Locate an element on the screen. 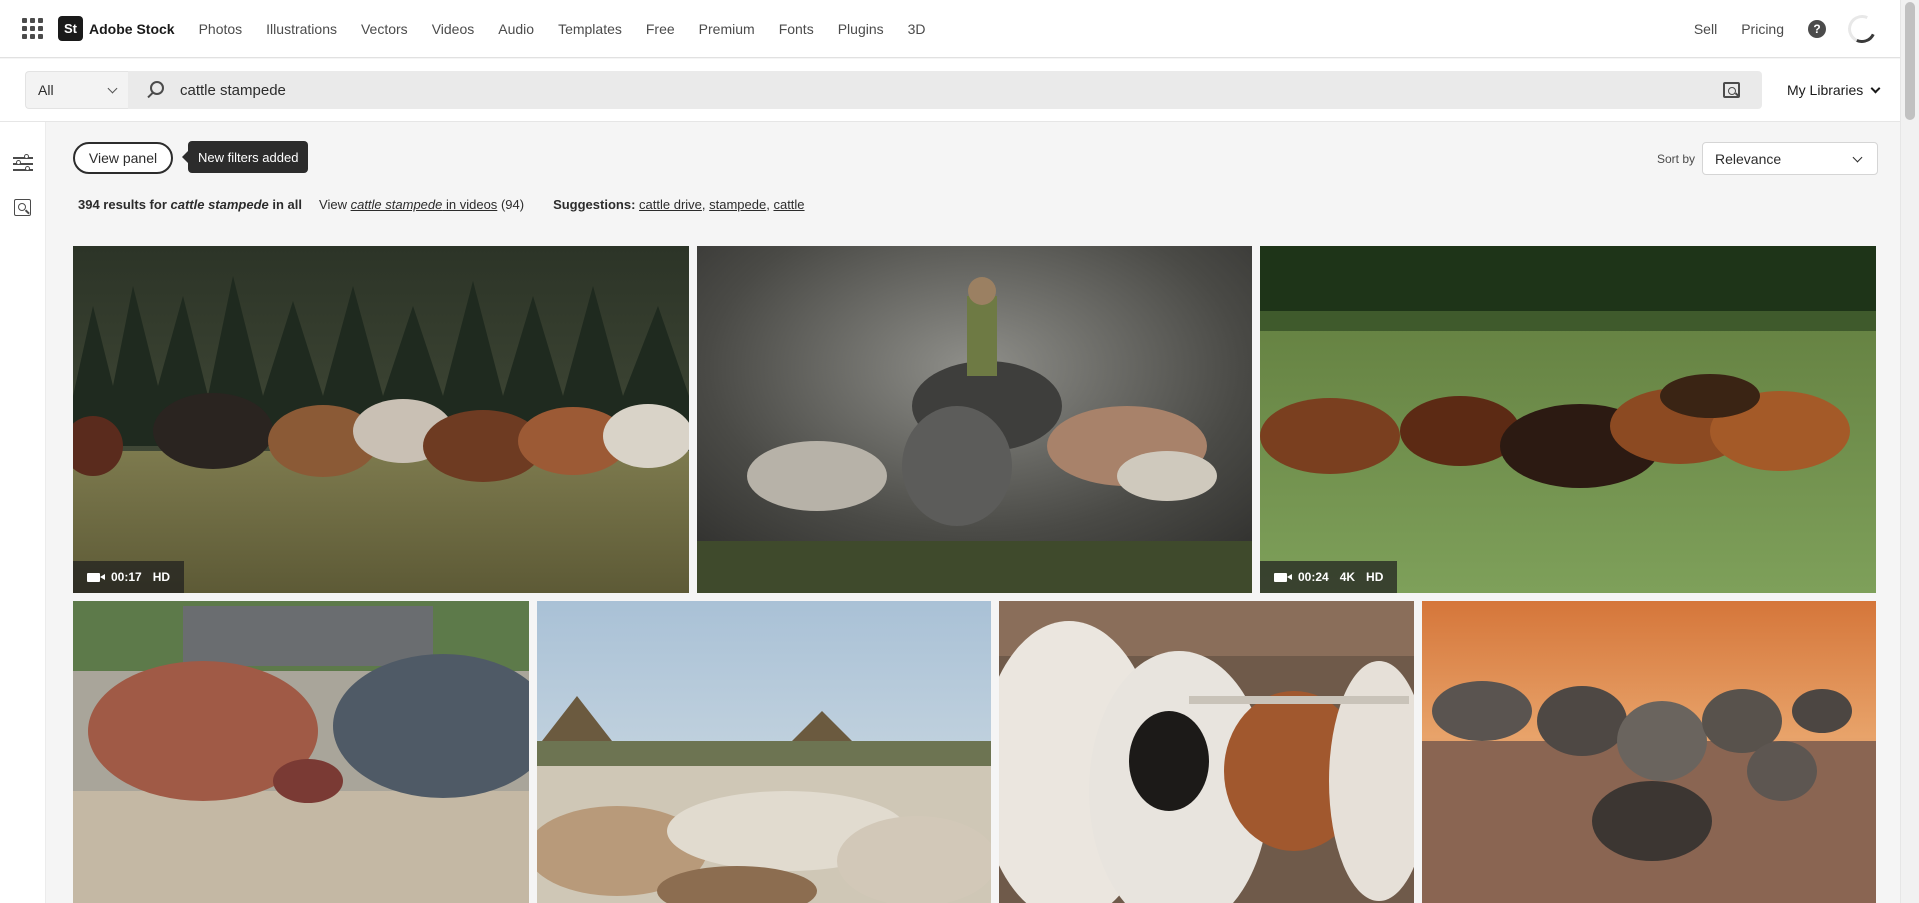 Image resolution: width=1919 pixels, height=903 pixels. search-icon is located at coordinates (157, 88).